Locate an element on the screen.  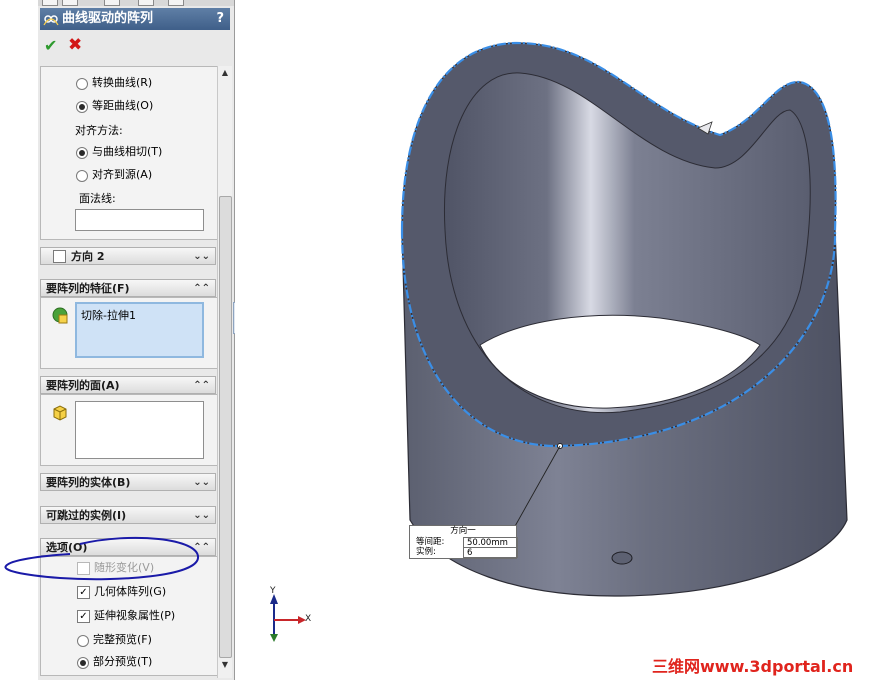
callout-count-value: 6 is located at coordinates (490, 552).